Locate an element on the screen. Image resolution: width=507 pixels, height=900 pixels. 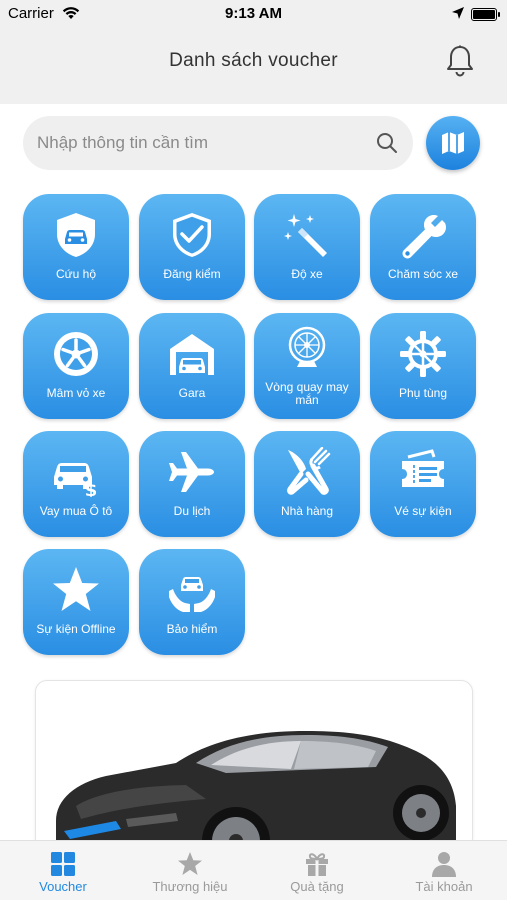
bell-icon is located at coordinates (460, 61).